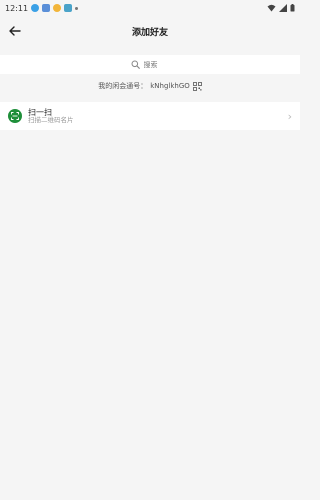 The width and height of the screenshot is (320, 500). I want to click on status-bar: 12:11, so click(150, 7).